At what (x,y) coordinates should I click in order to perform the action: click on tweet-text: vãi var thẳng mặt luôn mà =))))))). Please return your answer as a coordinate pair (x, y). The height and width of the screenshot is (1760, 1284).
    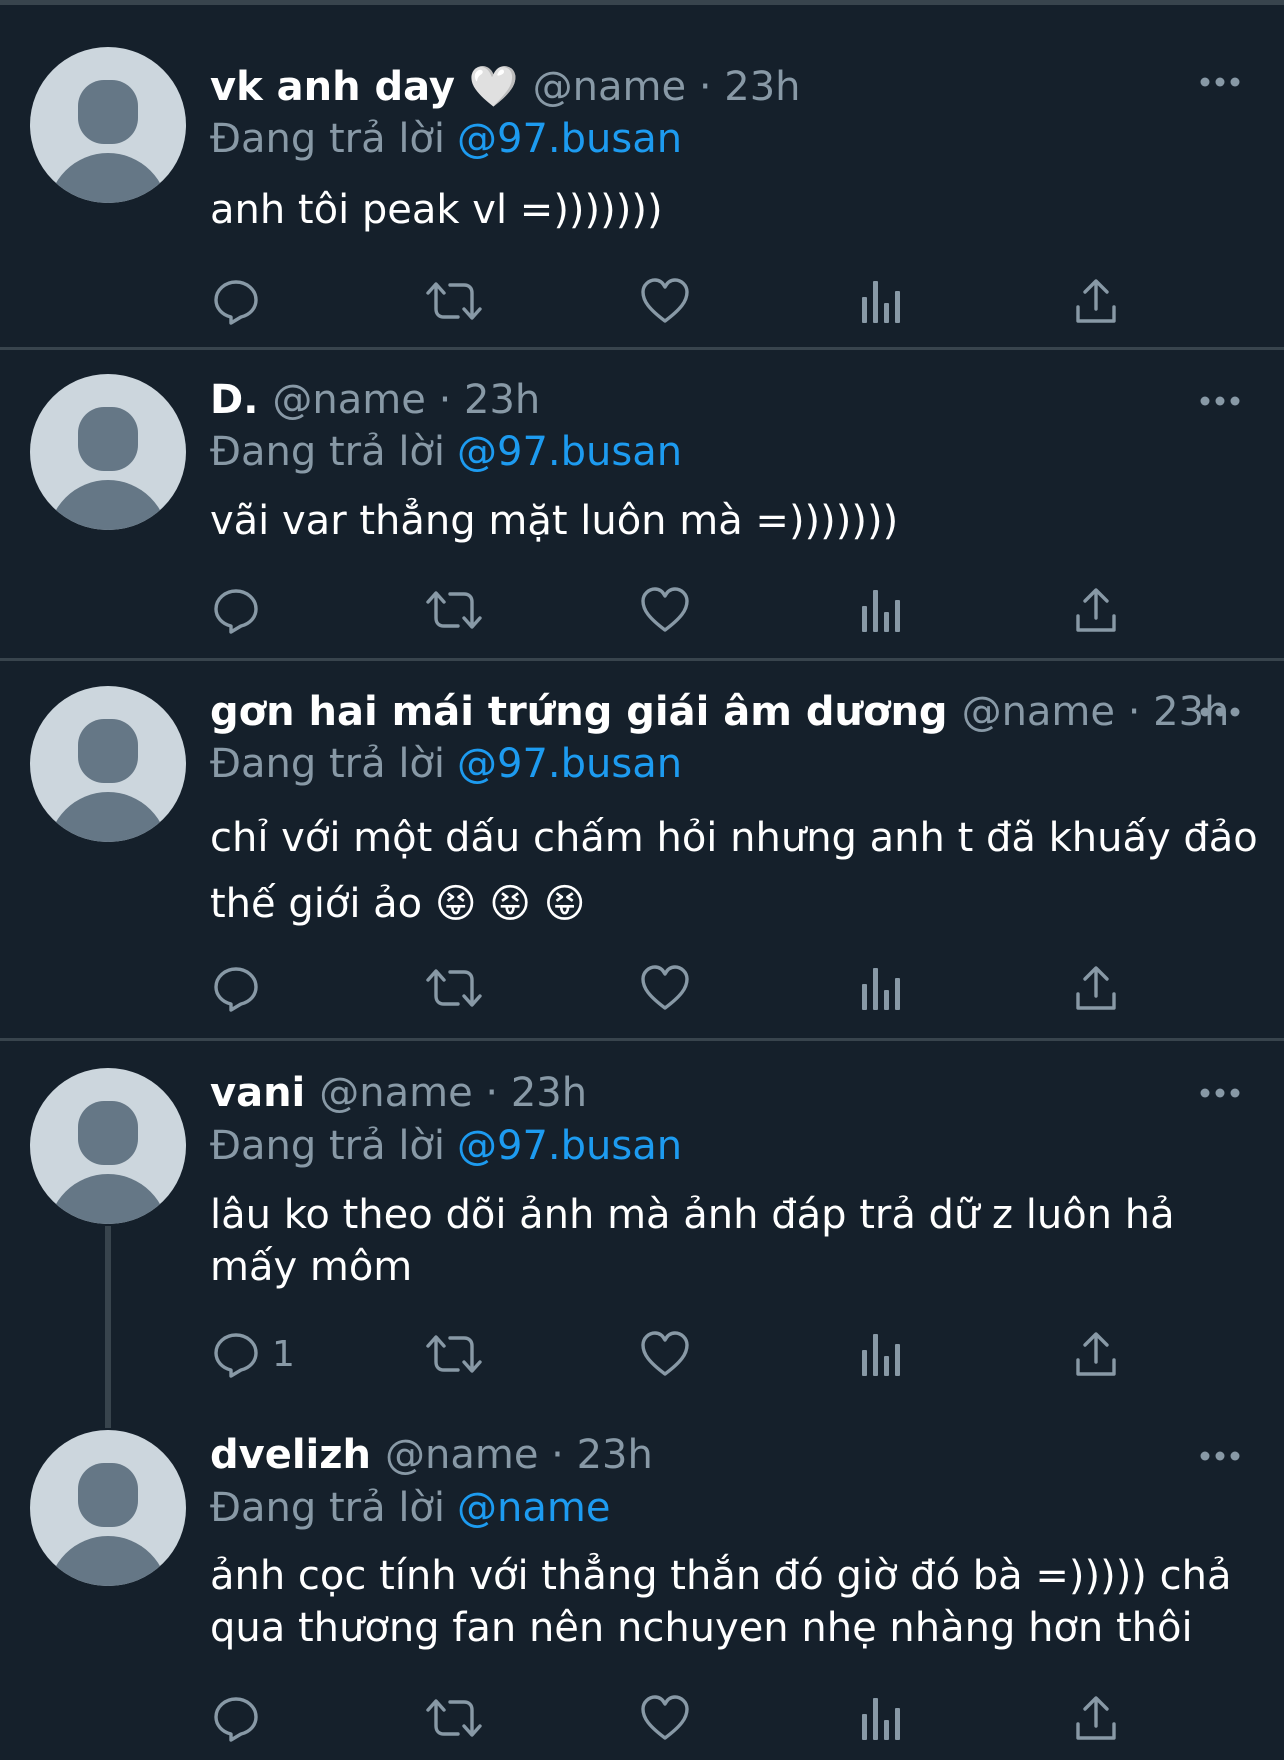
    Looking at the image, I should click on (554, 521).